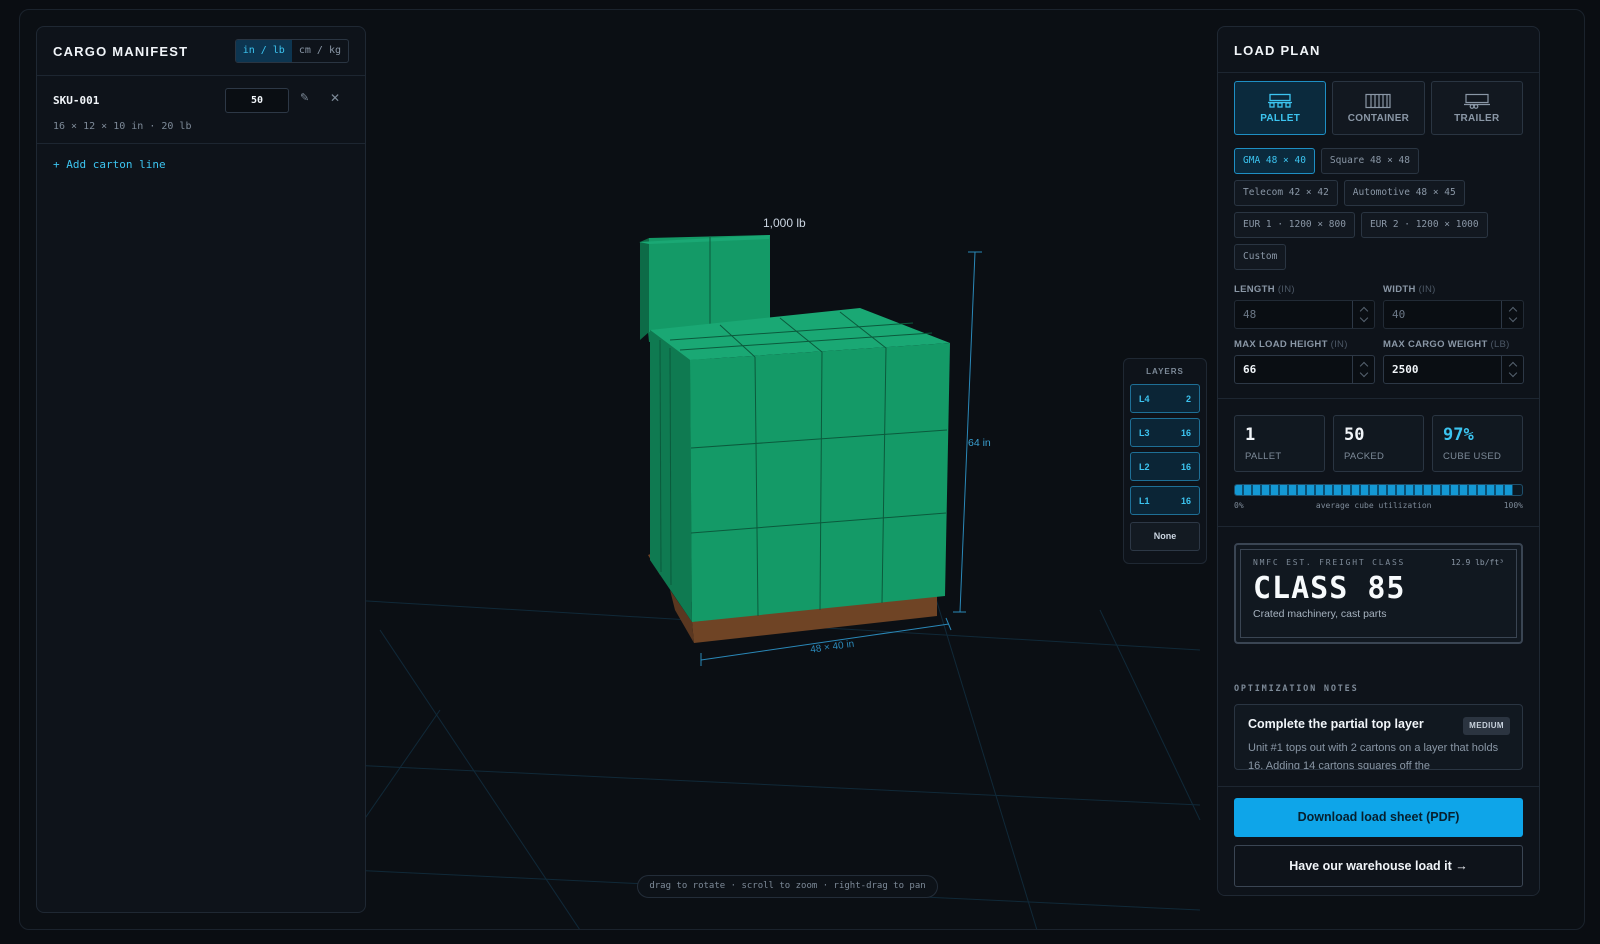 This screenshot has height=944, width=1600. Describe the element at coordinates (1165, 500) in the screenshot. I see `layer-button-l1: L1 16` at that location.